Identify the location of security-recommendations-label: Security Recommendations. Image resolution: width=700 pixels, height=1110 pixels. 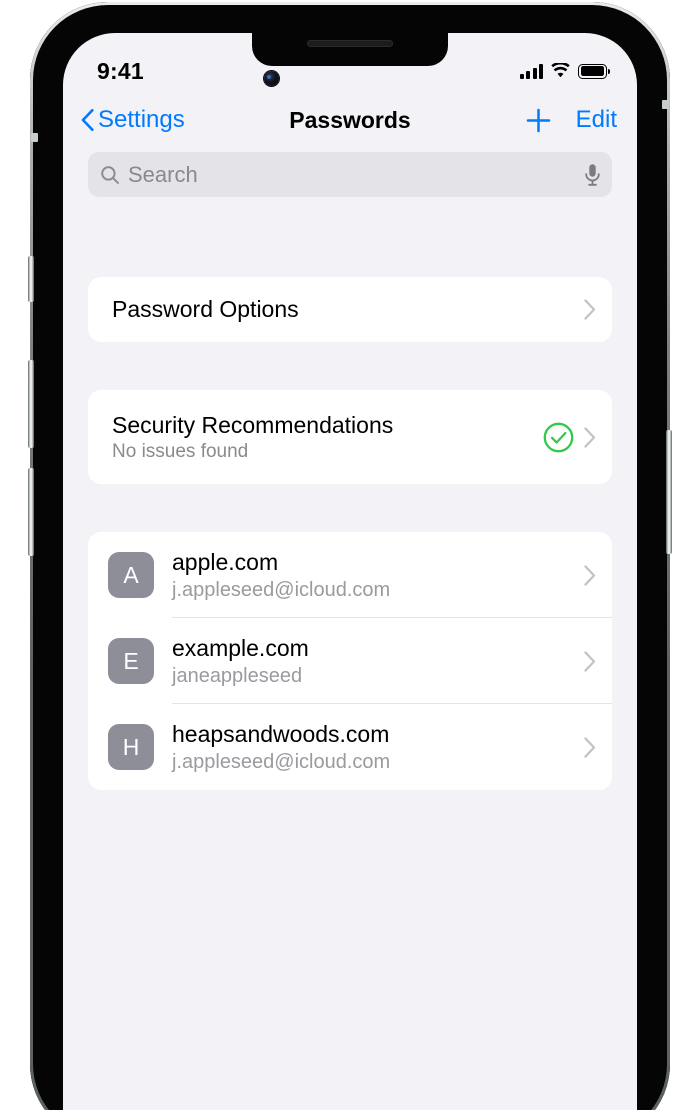
(253, 424).